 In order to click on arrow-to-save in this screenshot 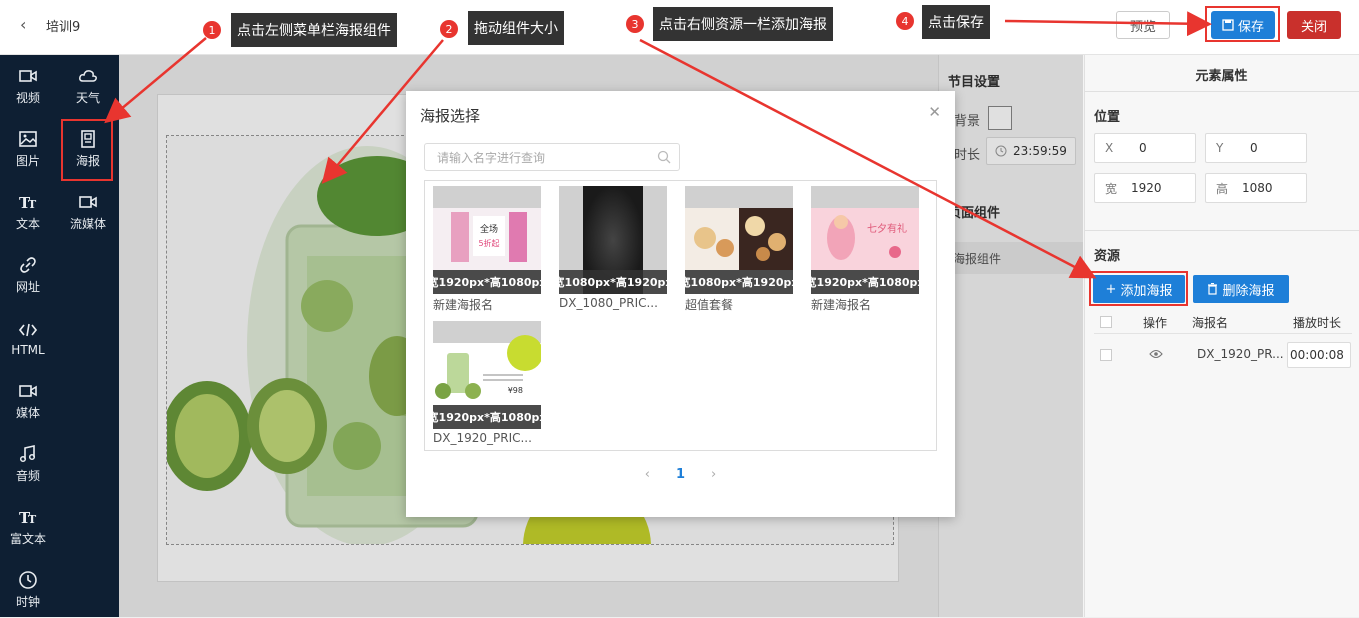, I will do `click(1108, 24)`.